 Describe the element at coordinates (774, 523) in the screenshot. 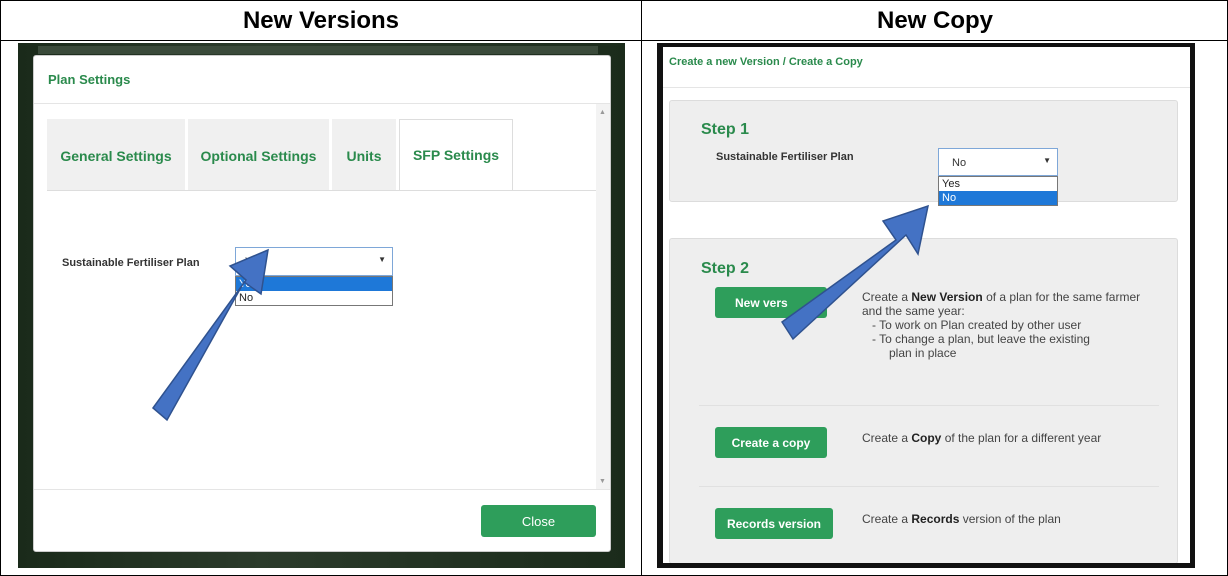

I see `records-version-button: Records version` at that location.